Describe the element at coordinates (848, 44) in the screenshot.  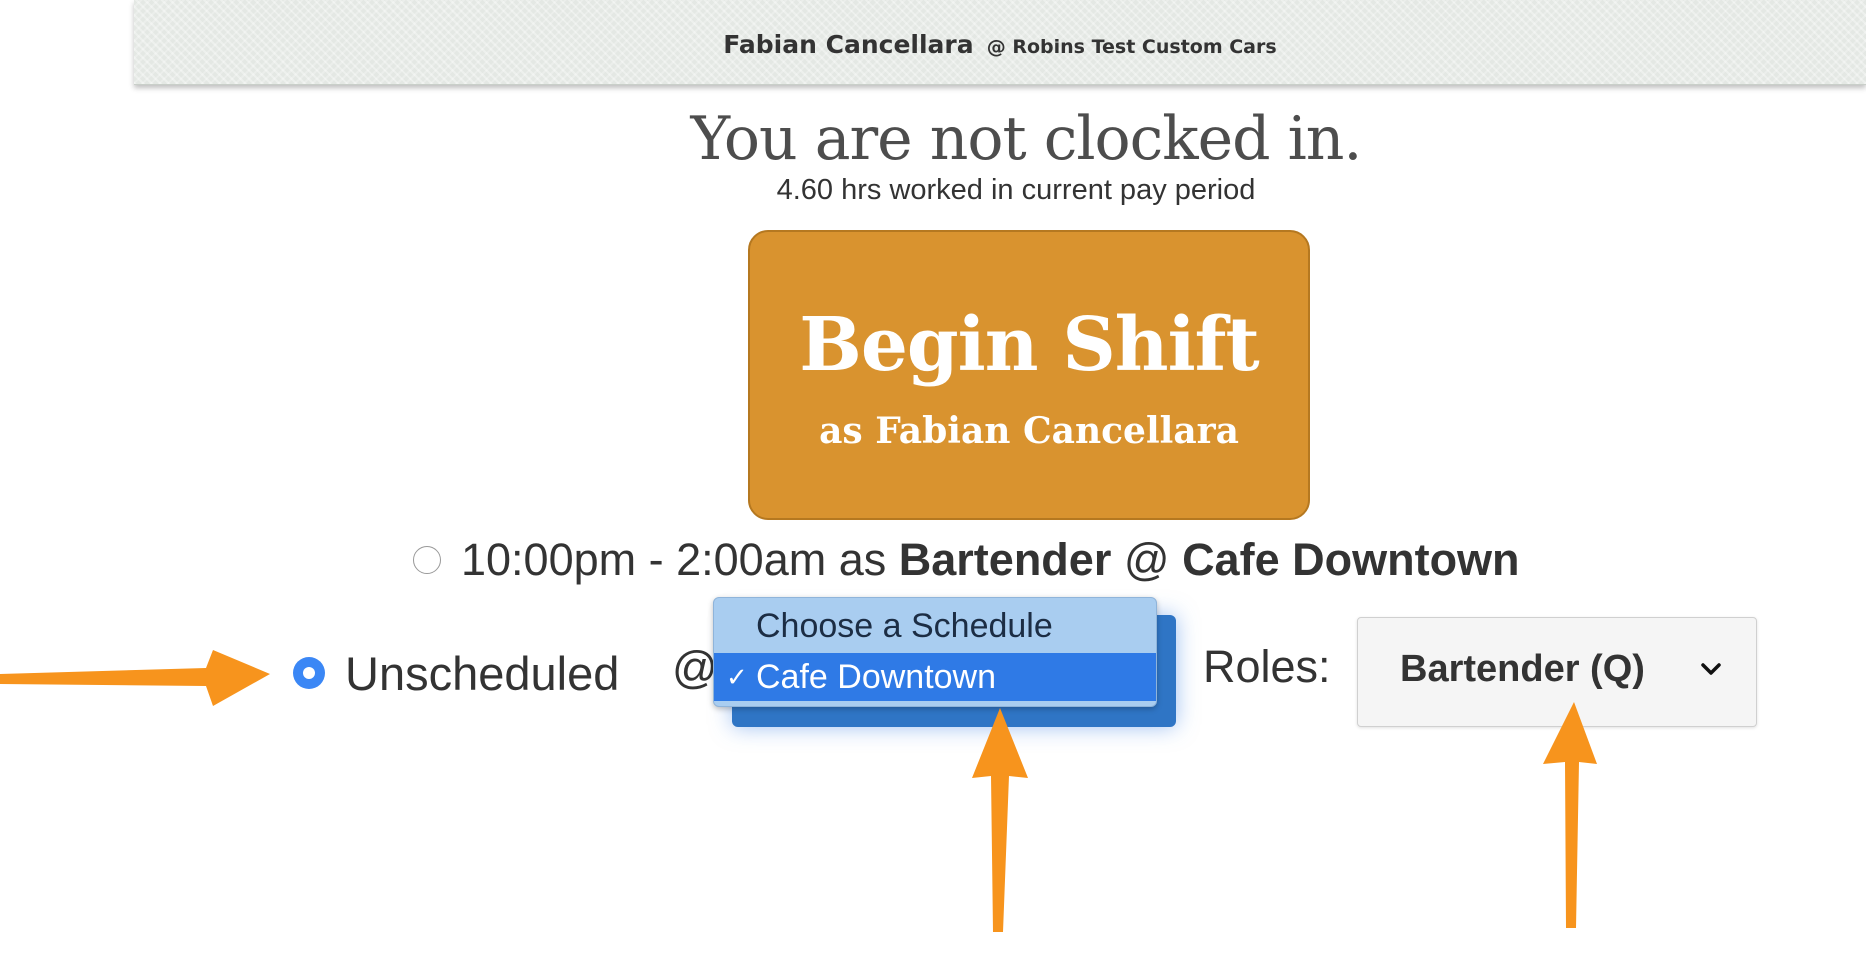
I see `user-name: Fabian Cancellara` at that location.